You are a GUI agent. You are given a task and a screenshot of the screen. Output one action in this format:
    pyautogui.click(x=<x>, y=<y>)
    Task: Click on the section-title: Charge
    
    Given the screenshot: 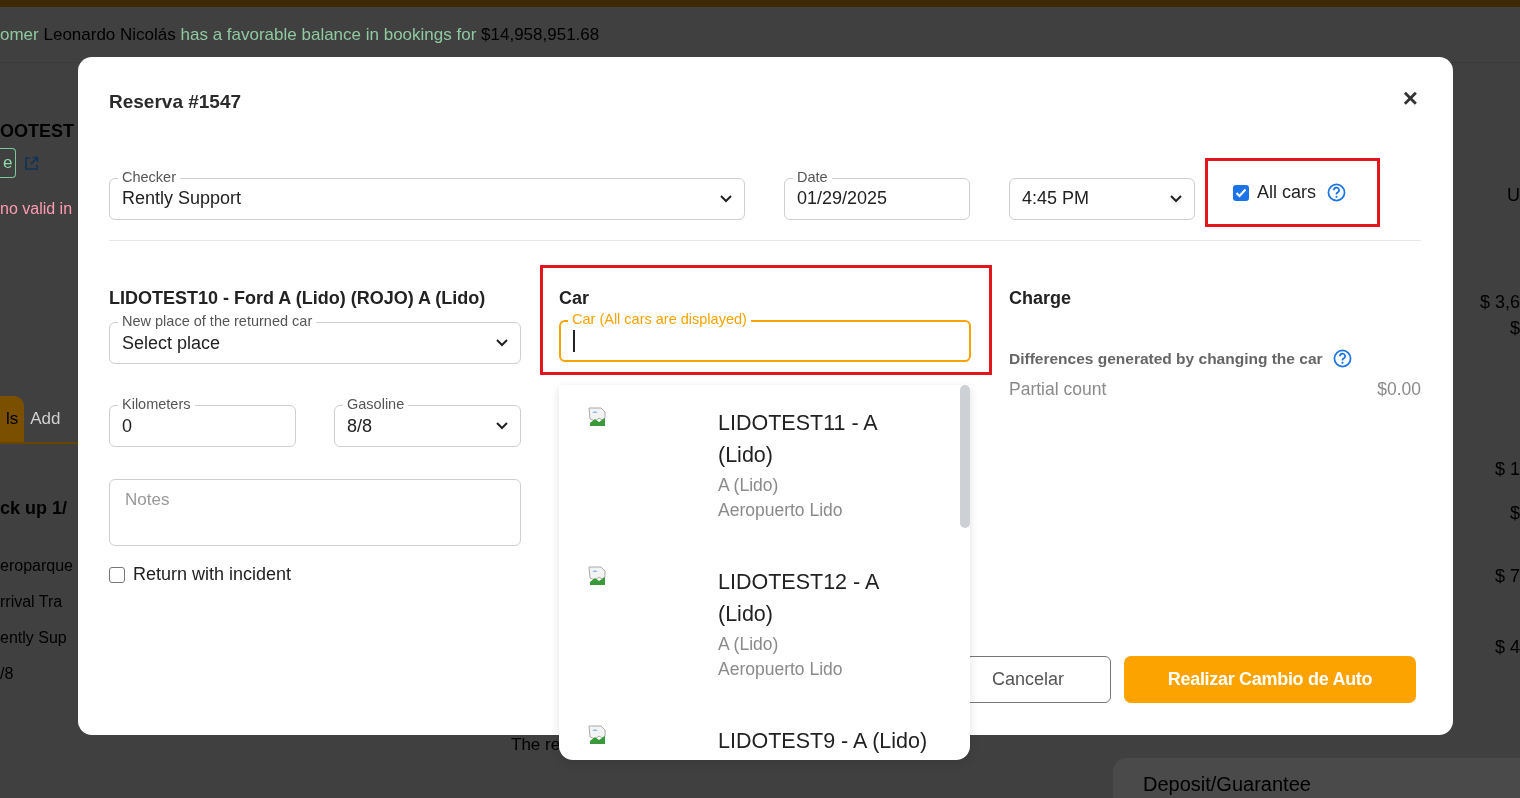 What is the action you would take?
    pyautogui.click(x=1040, y=299)
    